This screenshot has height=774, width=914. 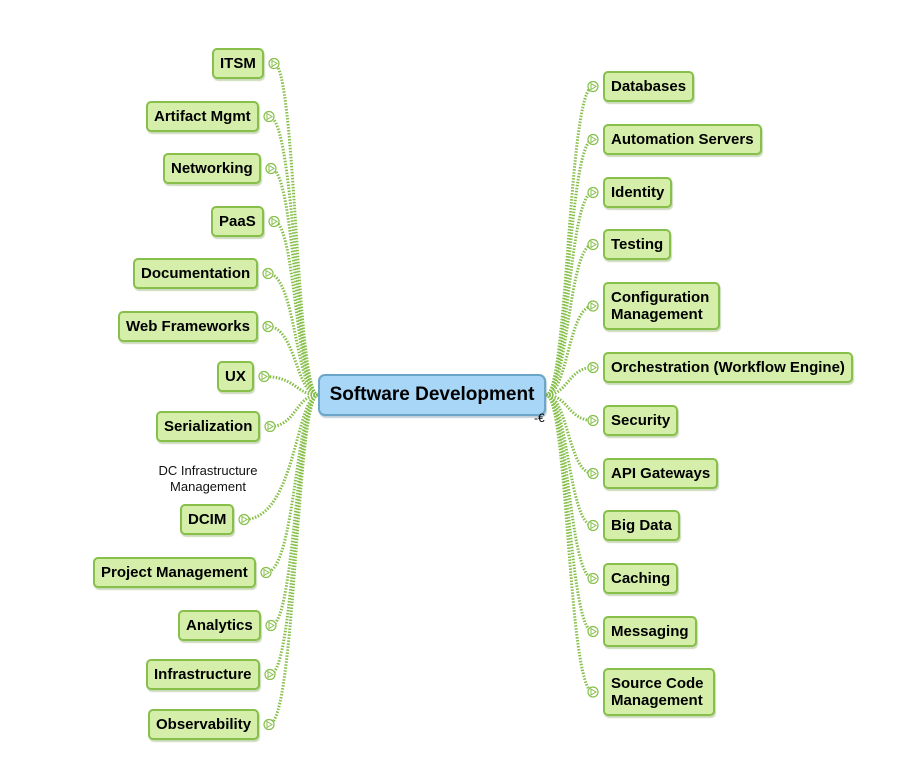 I want to click on branch-node-project-management: Project Management, so click(x=174, y=572).